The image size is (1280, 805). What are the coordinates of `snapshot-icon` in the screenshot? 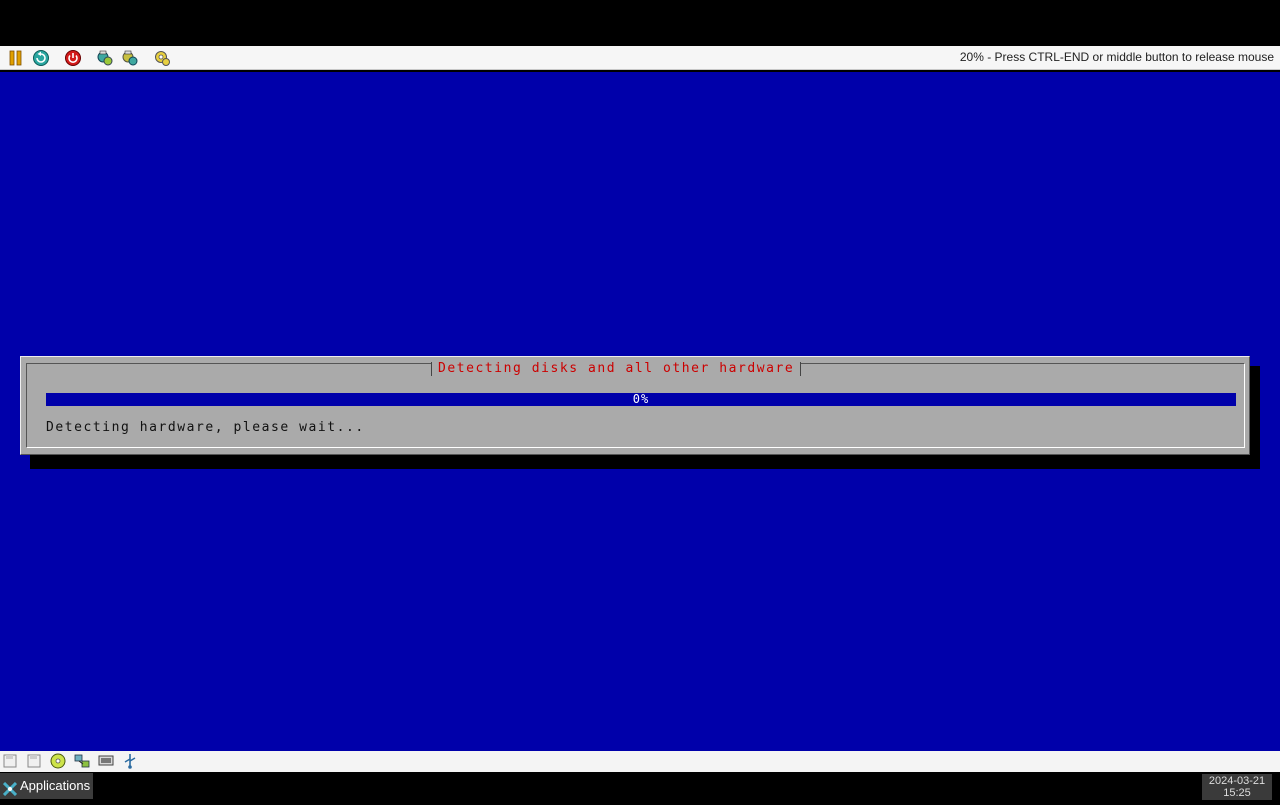 It's located at (105, 58).